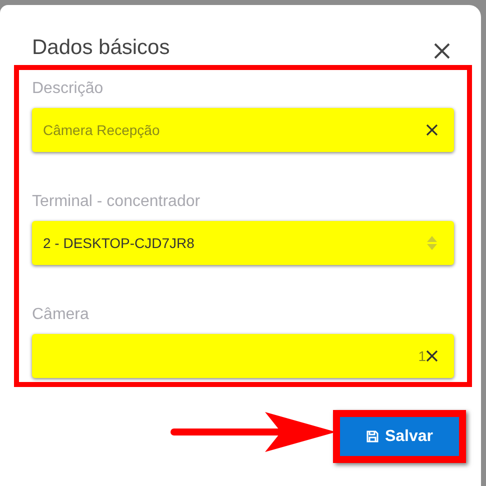 This screenshot has width=486, height=486. I want to click on terminal-select: 2 - DESKTOP-CJD7JR8, so click(243, 243).